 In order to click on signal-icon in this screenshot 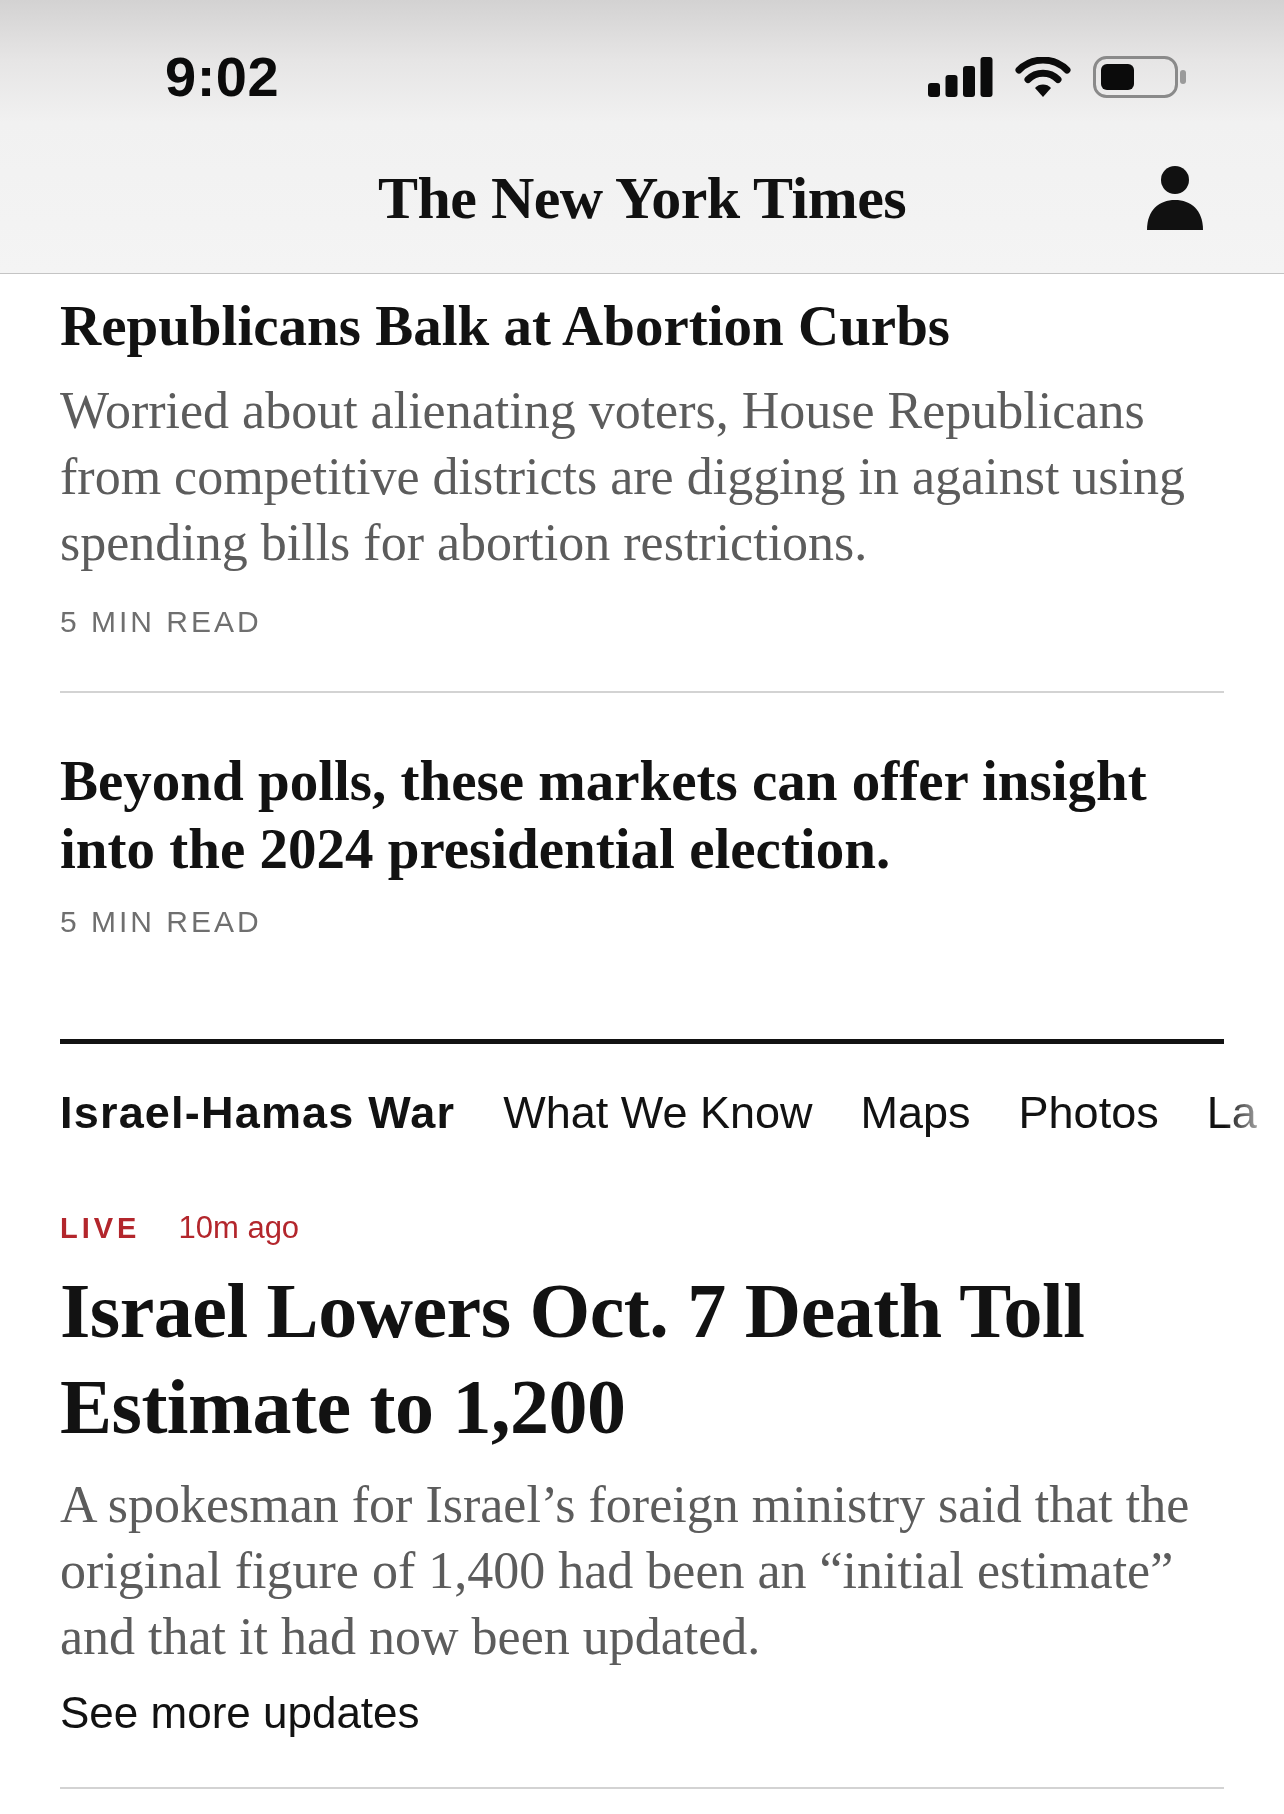, I will do `click(960, 77)`.